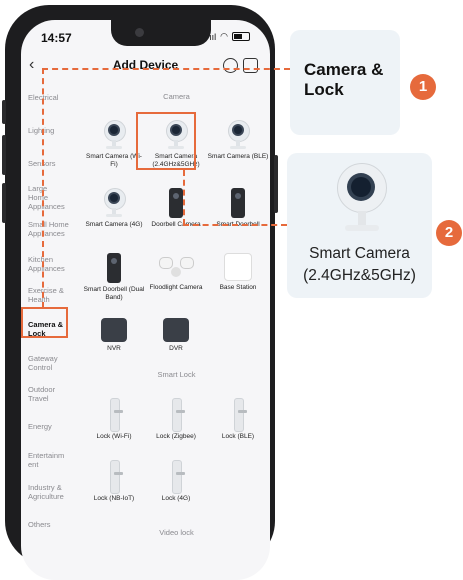 This screenshot has width=463, height=580. I want to click on volume-up-button, so click(4, 155).